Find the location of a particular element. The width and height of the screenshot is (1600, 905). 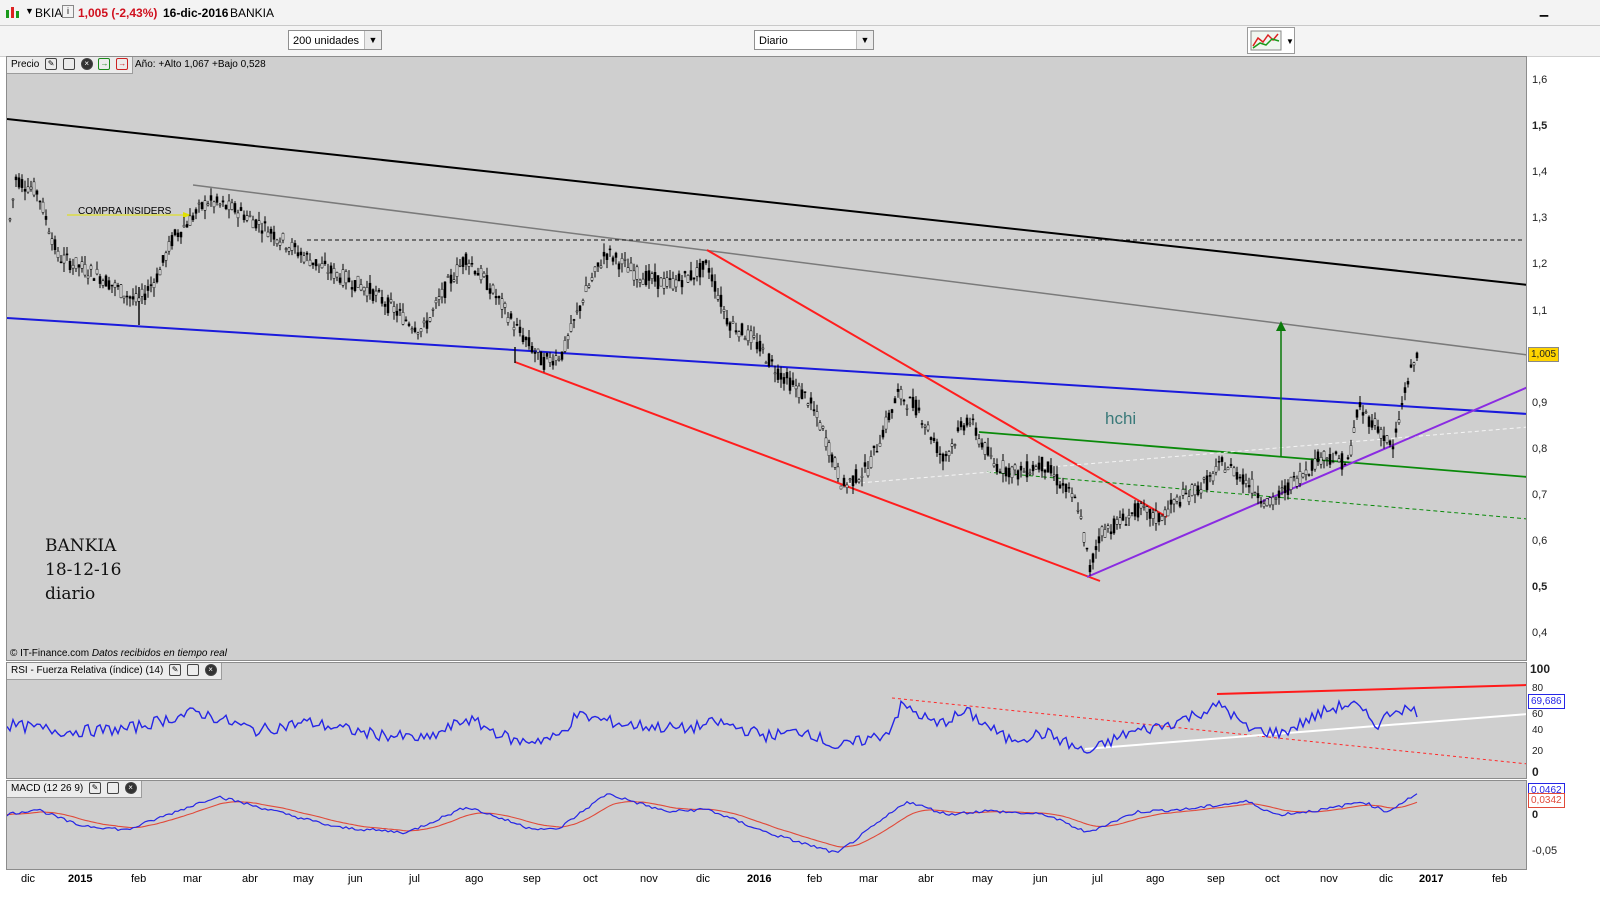

rsi-pane-label: RSI - Fuerza Relativa (índice) (14) is located at coordinates (87, 670).